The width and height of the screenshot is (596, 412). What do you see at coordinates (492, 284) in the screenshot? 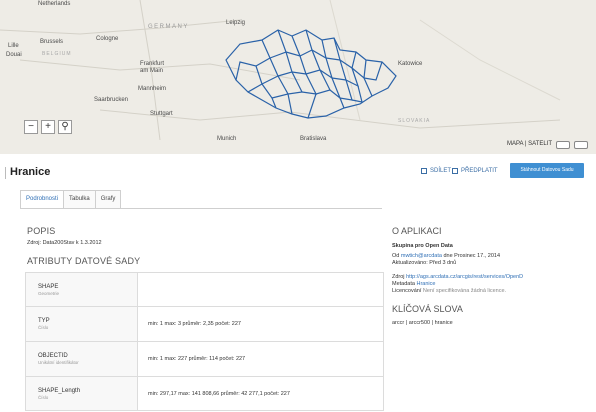
I see `metadata-line: Metadata Hranice` at bounding box center [492, 284].